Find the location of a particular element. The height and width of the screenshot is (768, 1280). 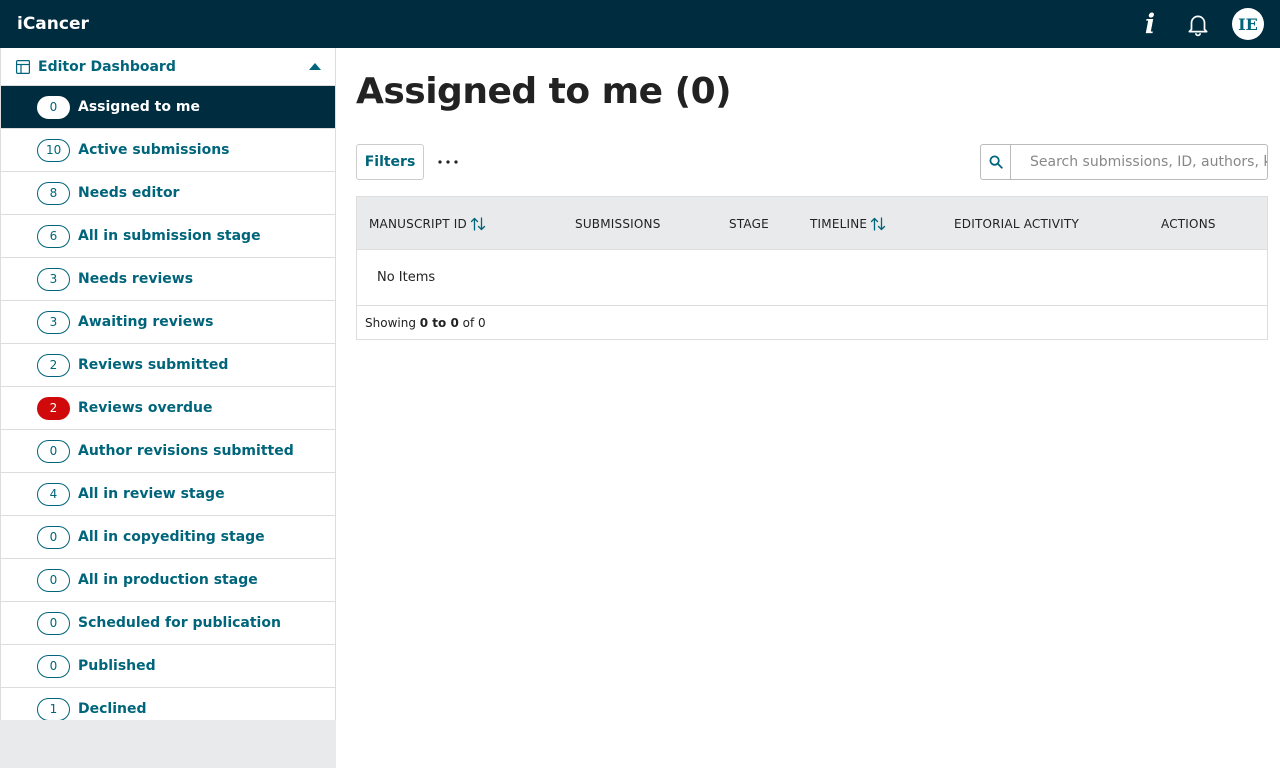

sidebar-item-label: Author revisions submitted is located at coordinates (186, 451).